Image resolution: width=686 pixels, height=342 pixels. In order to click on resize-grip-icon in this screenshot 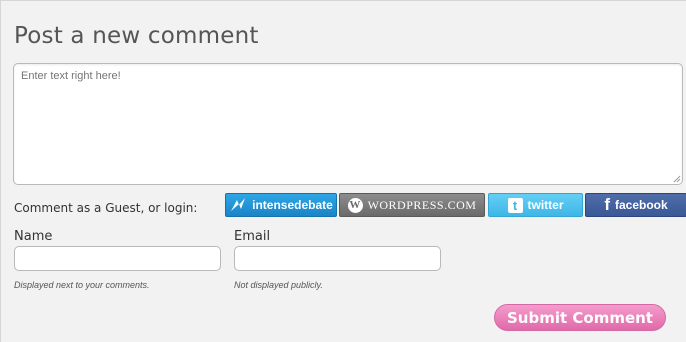, I will do `click(677, 179)`.